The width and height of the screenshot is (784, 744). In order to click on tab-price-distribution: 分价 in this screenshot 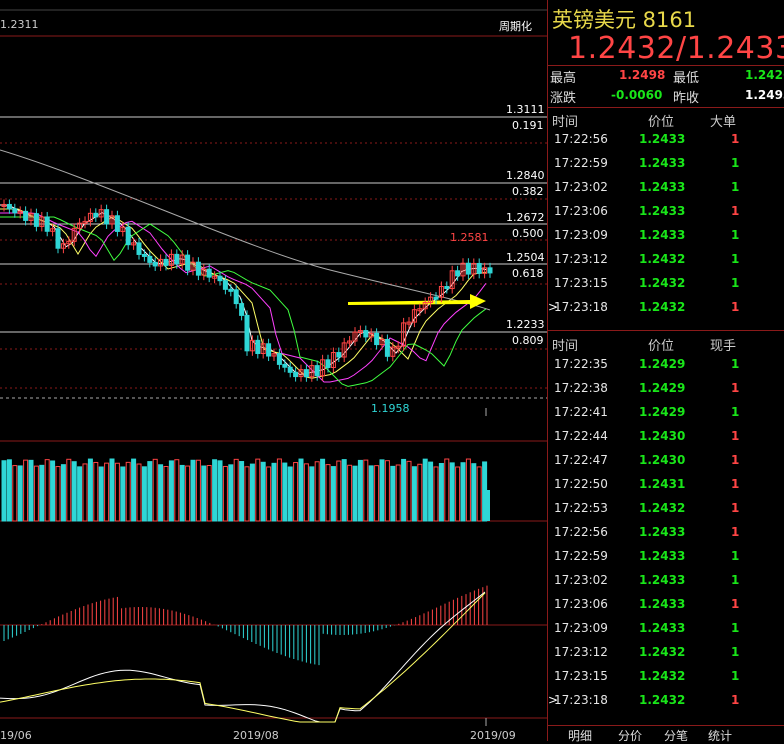, I will do `click(630, 735)`.